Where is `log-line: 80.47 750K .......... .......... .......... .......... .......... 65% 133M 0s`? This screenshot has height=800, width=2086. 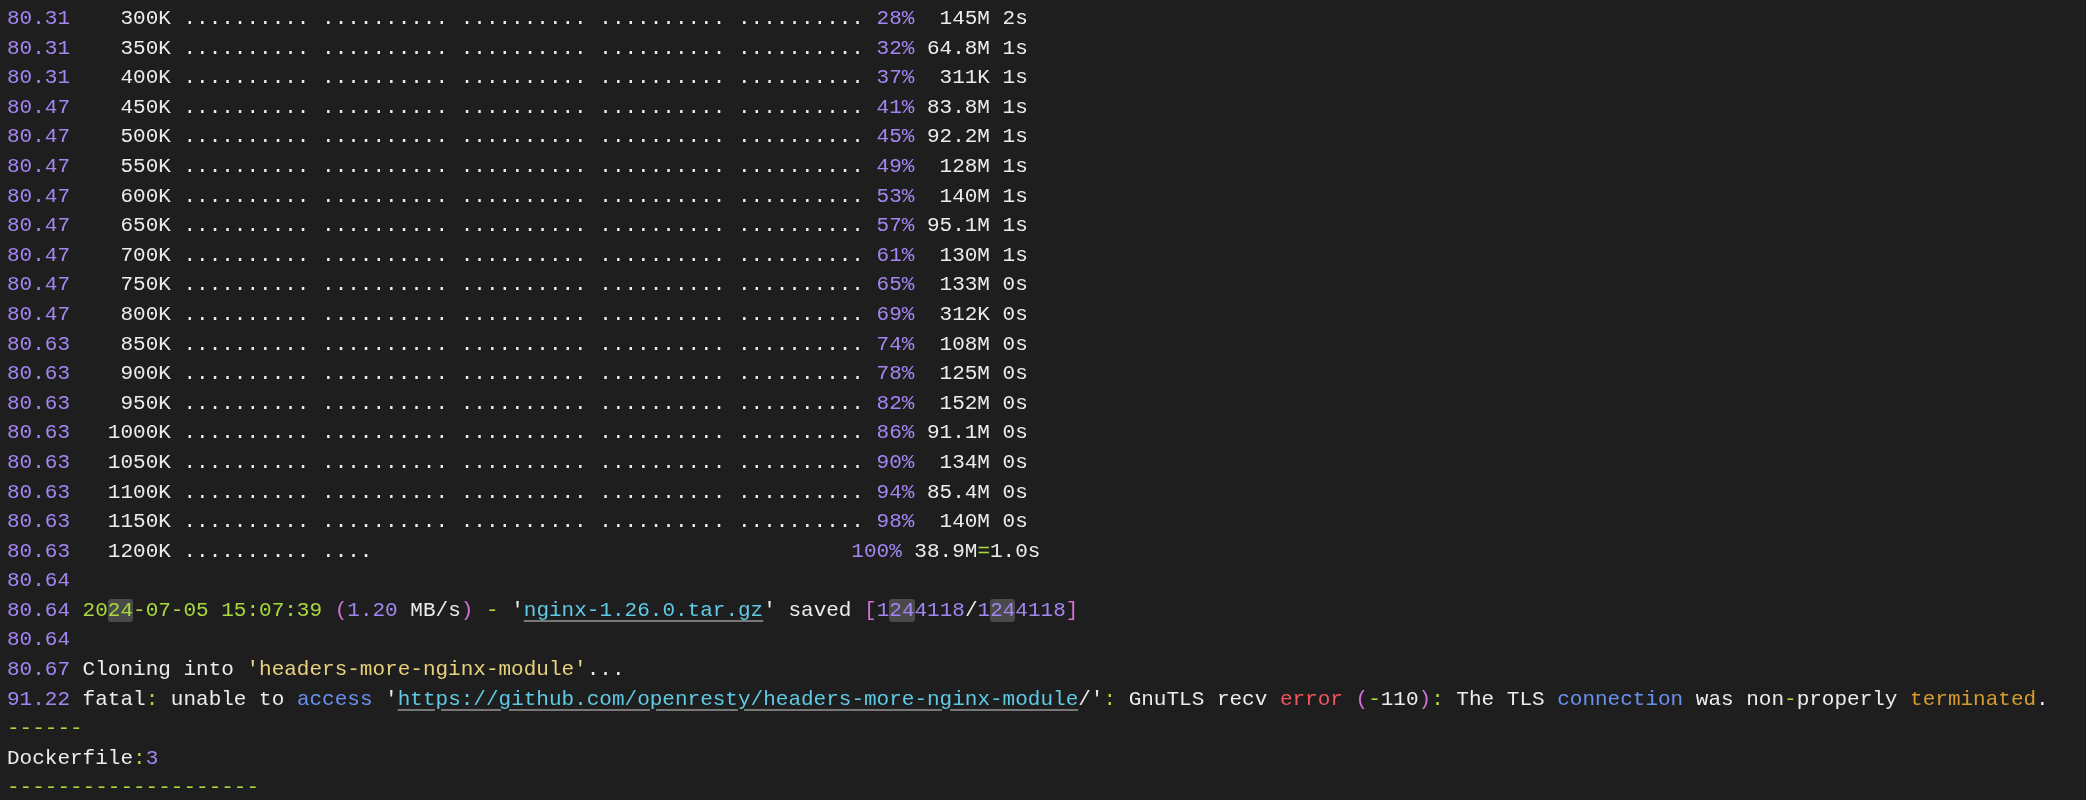
log-line: 80.47 750K .......... .......... .......... .......... .......... 65% 133M 0s is located at coordinates (517, 285).